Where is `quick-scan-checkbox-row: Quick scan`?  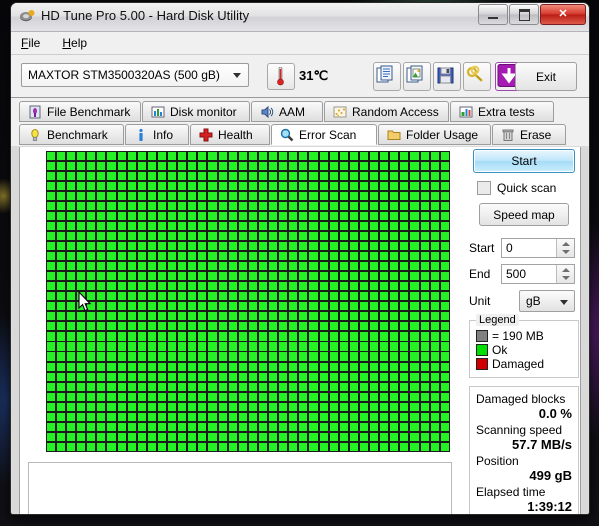 quick-scan-checkbox-row: Quick scan is located at coordinates (528, 188).